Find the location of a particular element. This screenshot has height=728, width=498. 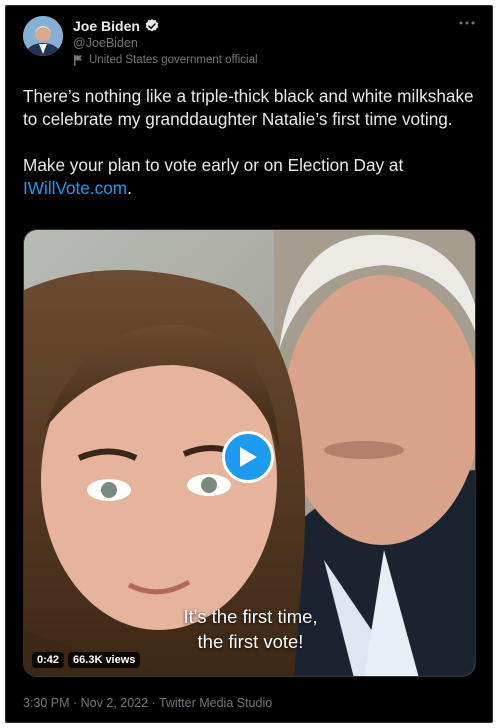

caption-line: the first vote! is located at coordinates (250, 641).